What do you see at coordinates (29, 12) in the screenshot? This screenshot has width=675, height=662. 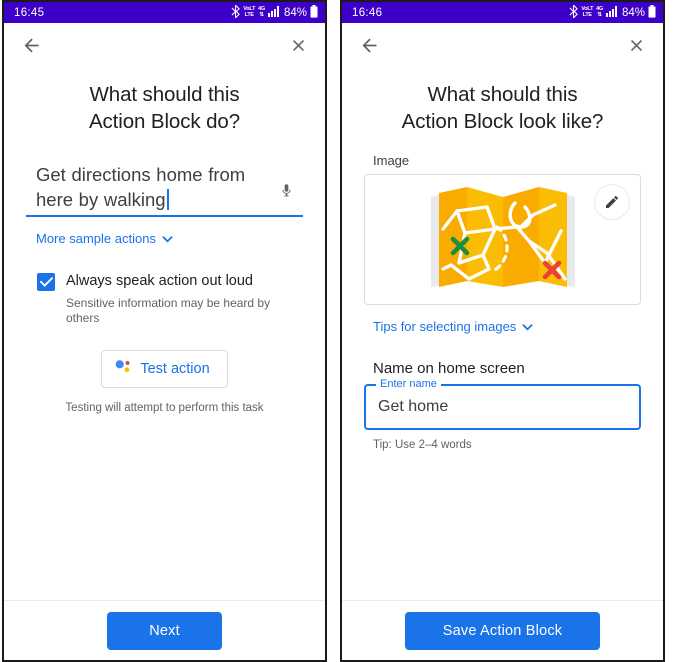 I see `status-time: 16:45` at bounding box center [29, 12].